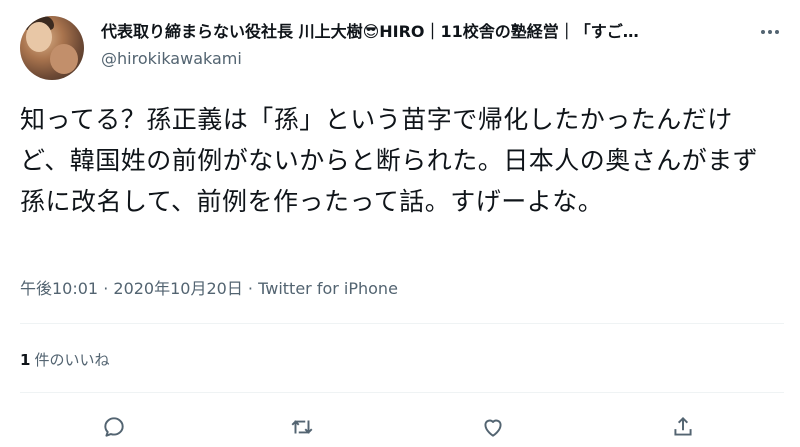  I want to click on share-icon, so click(683, 426).